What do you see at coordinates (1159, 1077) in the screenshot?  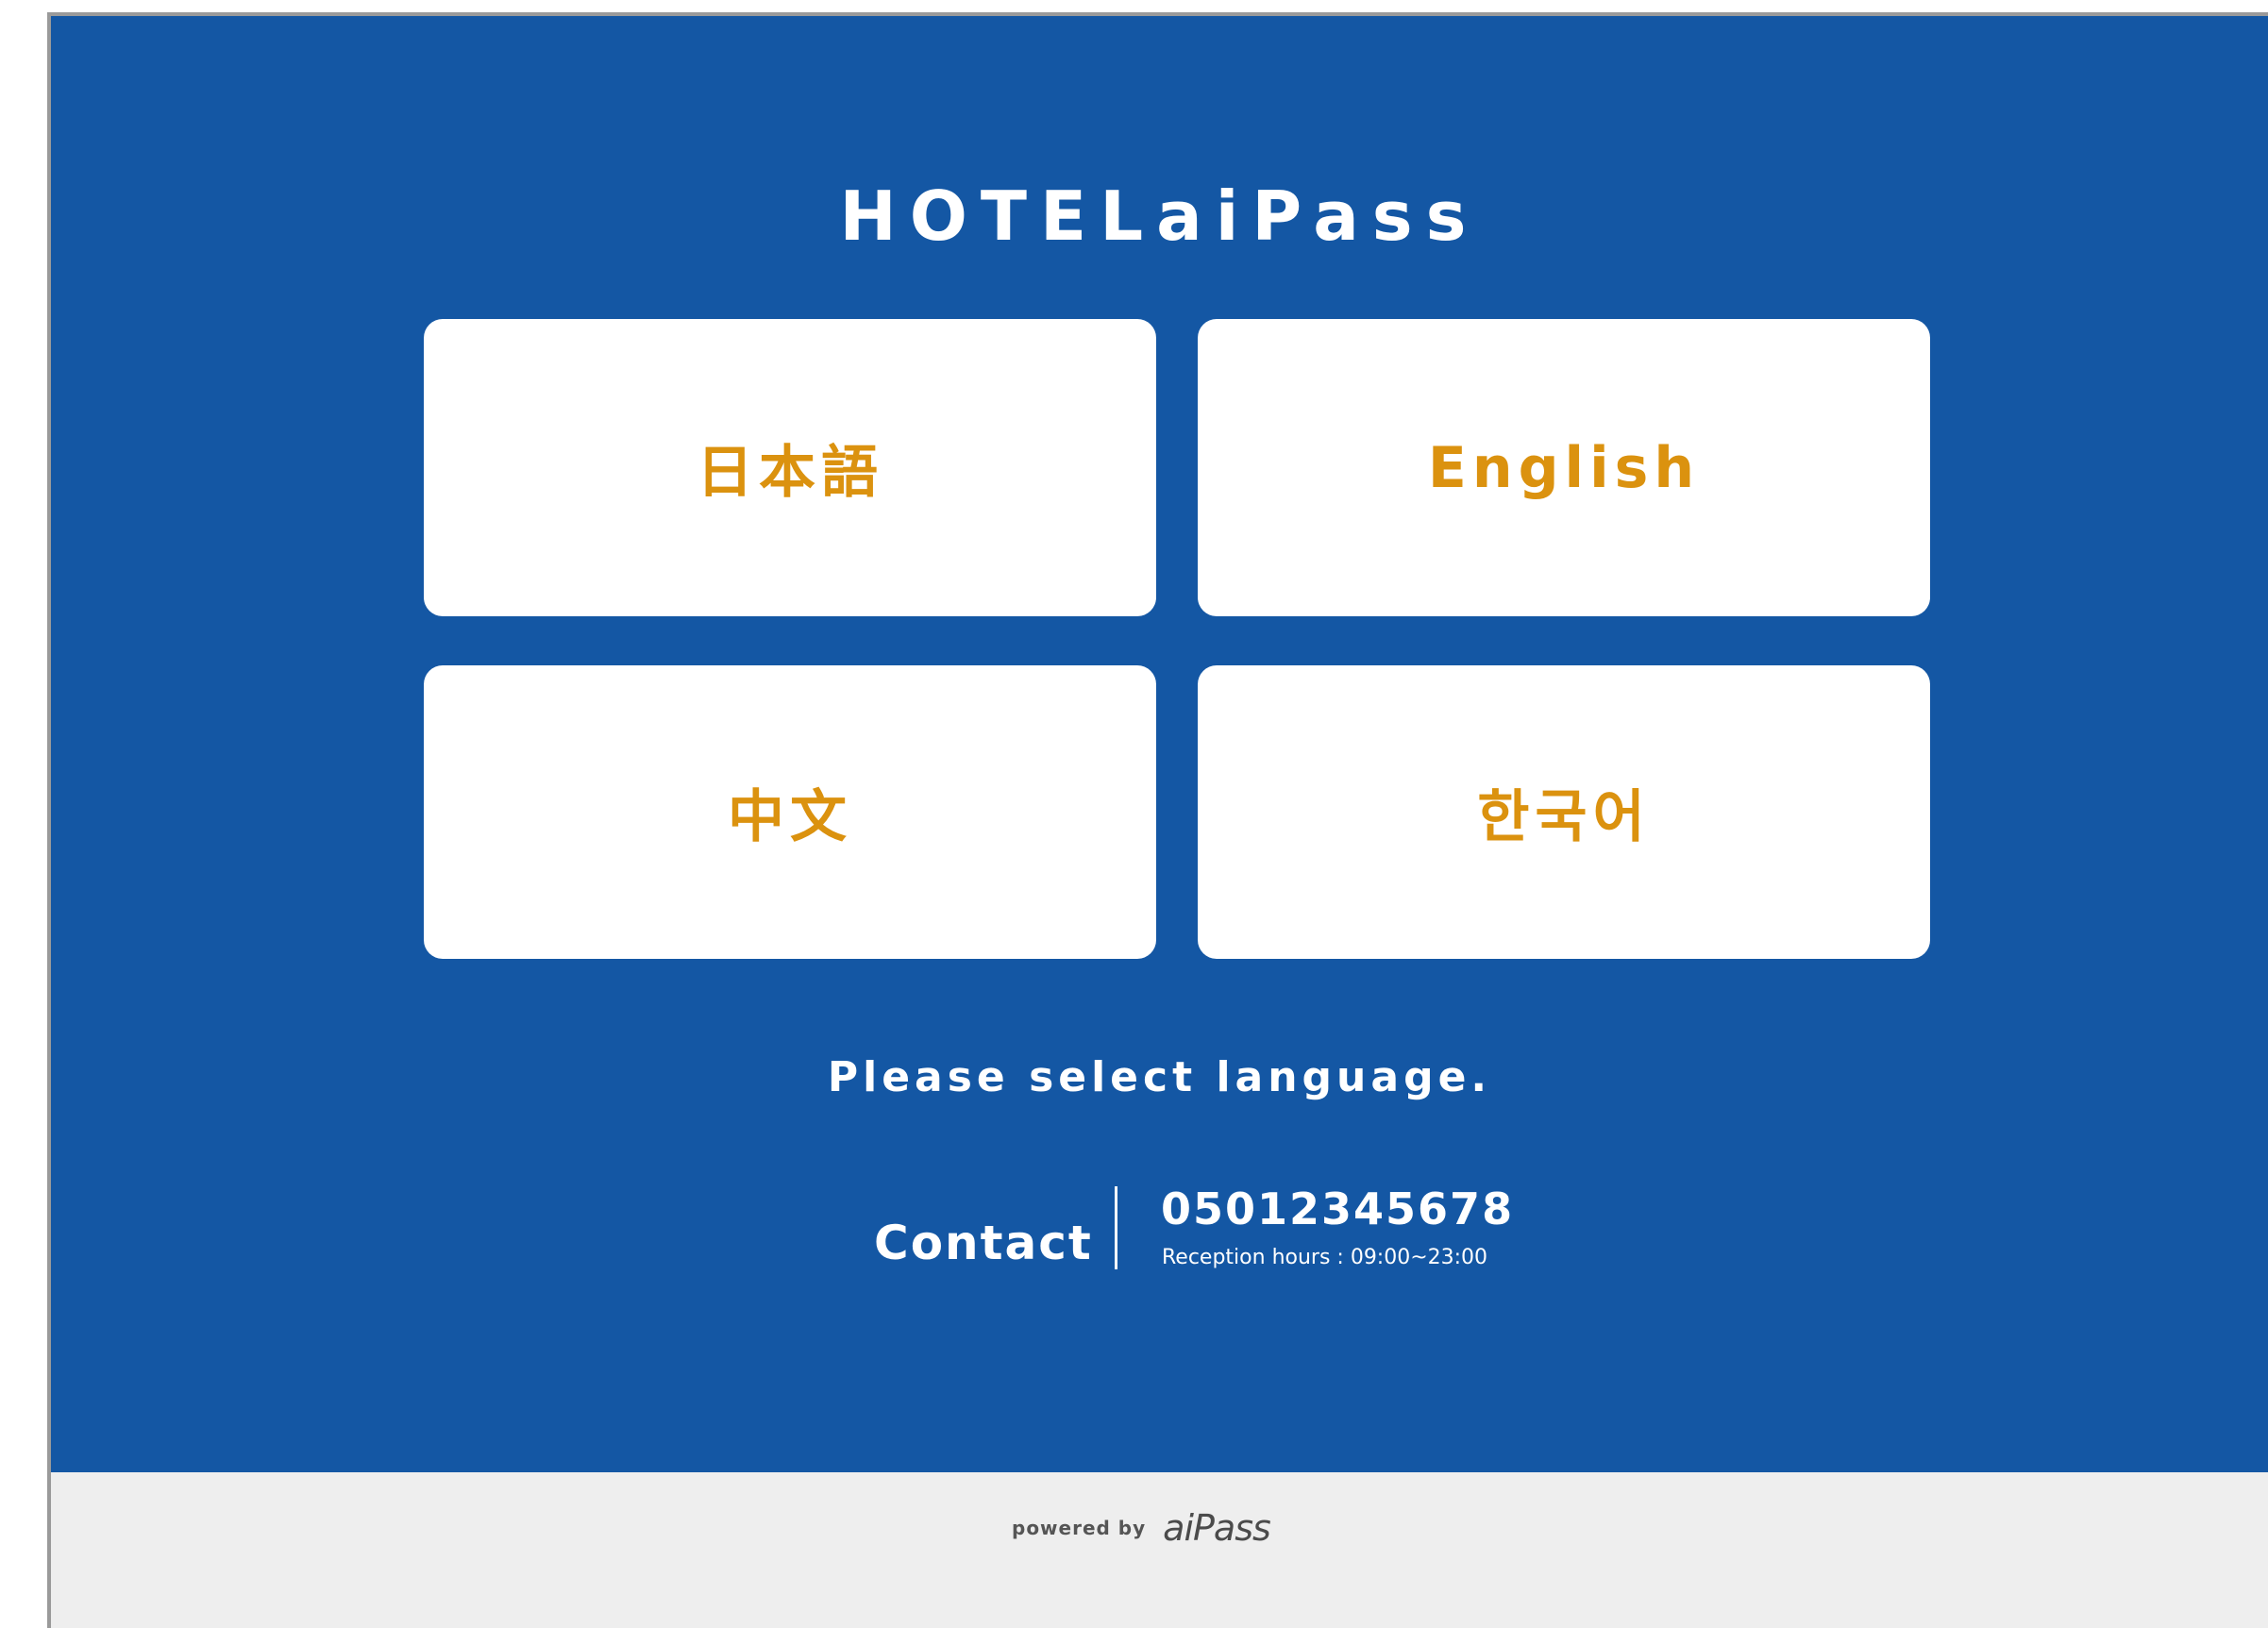 I see `language-prompt: Please select language.` at bounding box center [1159, 1077].